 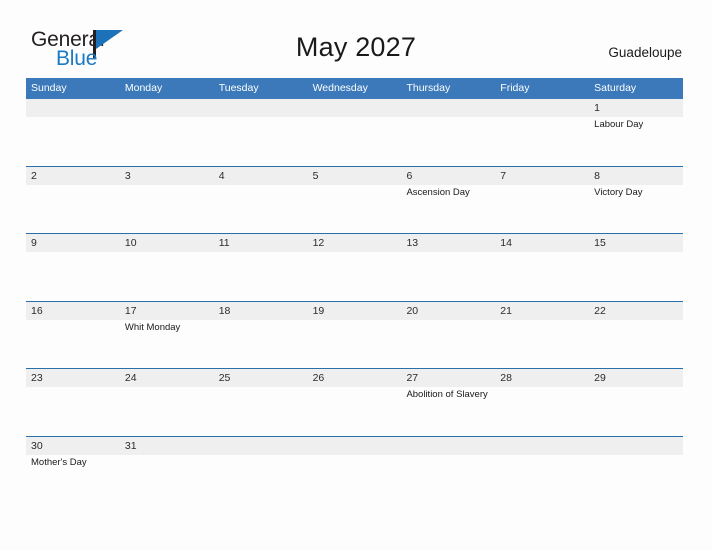 I want to click on day-number: 2, so click(x=34, y=175).